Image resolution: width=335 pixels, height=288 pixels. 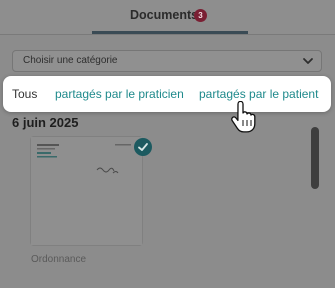 What do you see at coordinates (143, 147) in the screenshot?
I see `selected-check-icon` at bounding box center [143, 147].